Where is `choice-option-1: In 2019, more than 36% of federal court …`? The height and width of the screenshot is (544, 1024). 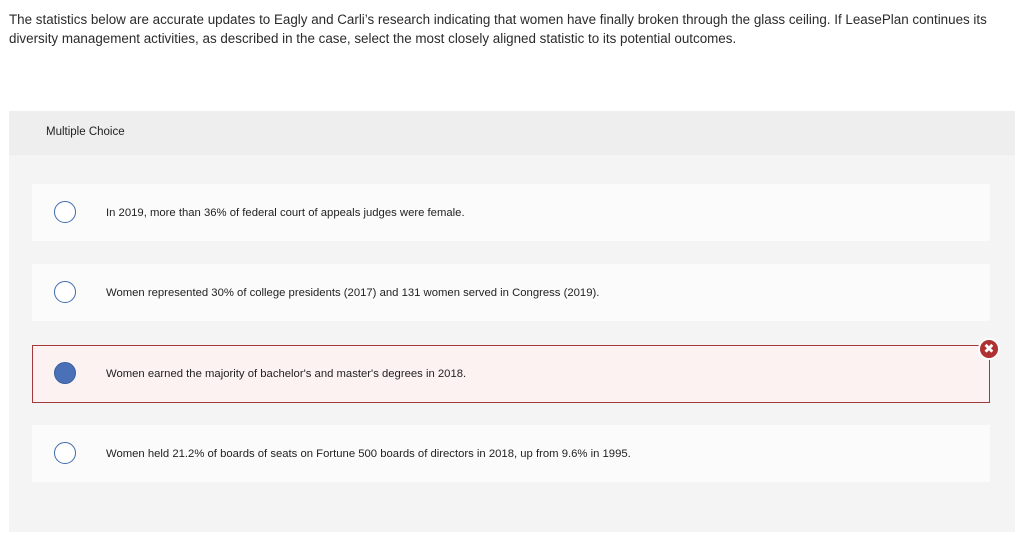 choice-option-1: In 2019, more than 36% of federal court … is located at coordinates (511, 212).